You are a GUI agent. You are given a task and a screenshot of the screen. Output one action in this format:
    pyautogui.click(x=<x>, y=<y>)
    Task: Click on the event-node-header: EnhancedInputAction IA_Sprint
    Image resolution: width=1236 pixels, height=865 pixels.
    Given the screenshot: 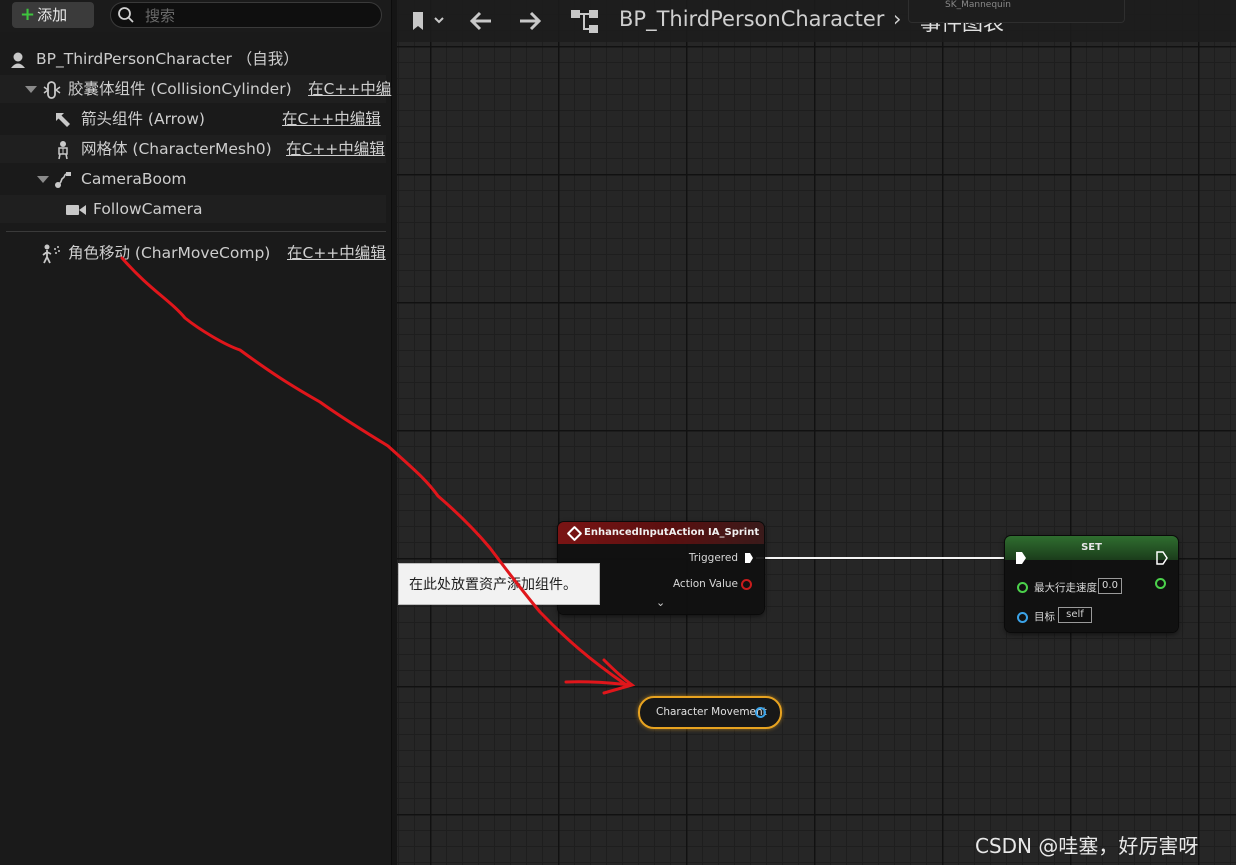 What is the action you would take?
    pyautogui.click(x=661, y=533)
    